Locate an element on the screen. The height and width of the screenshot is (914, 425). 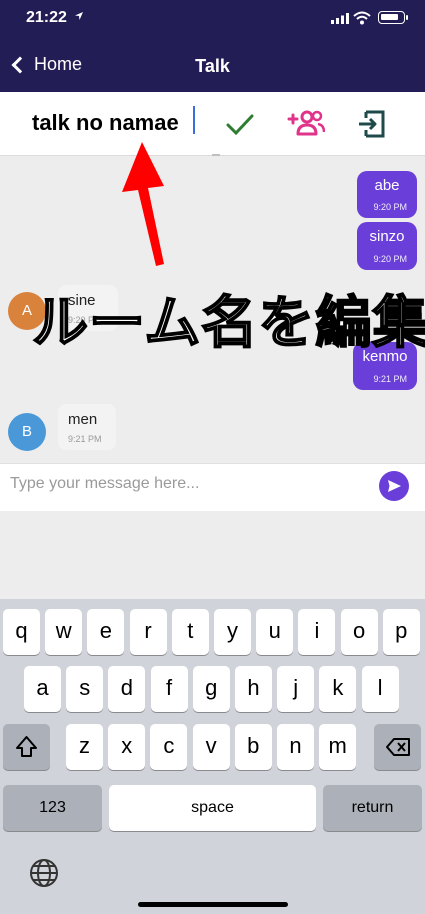
add-users-icon is located at coordinates (306, 124).